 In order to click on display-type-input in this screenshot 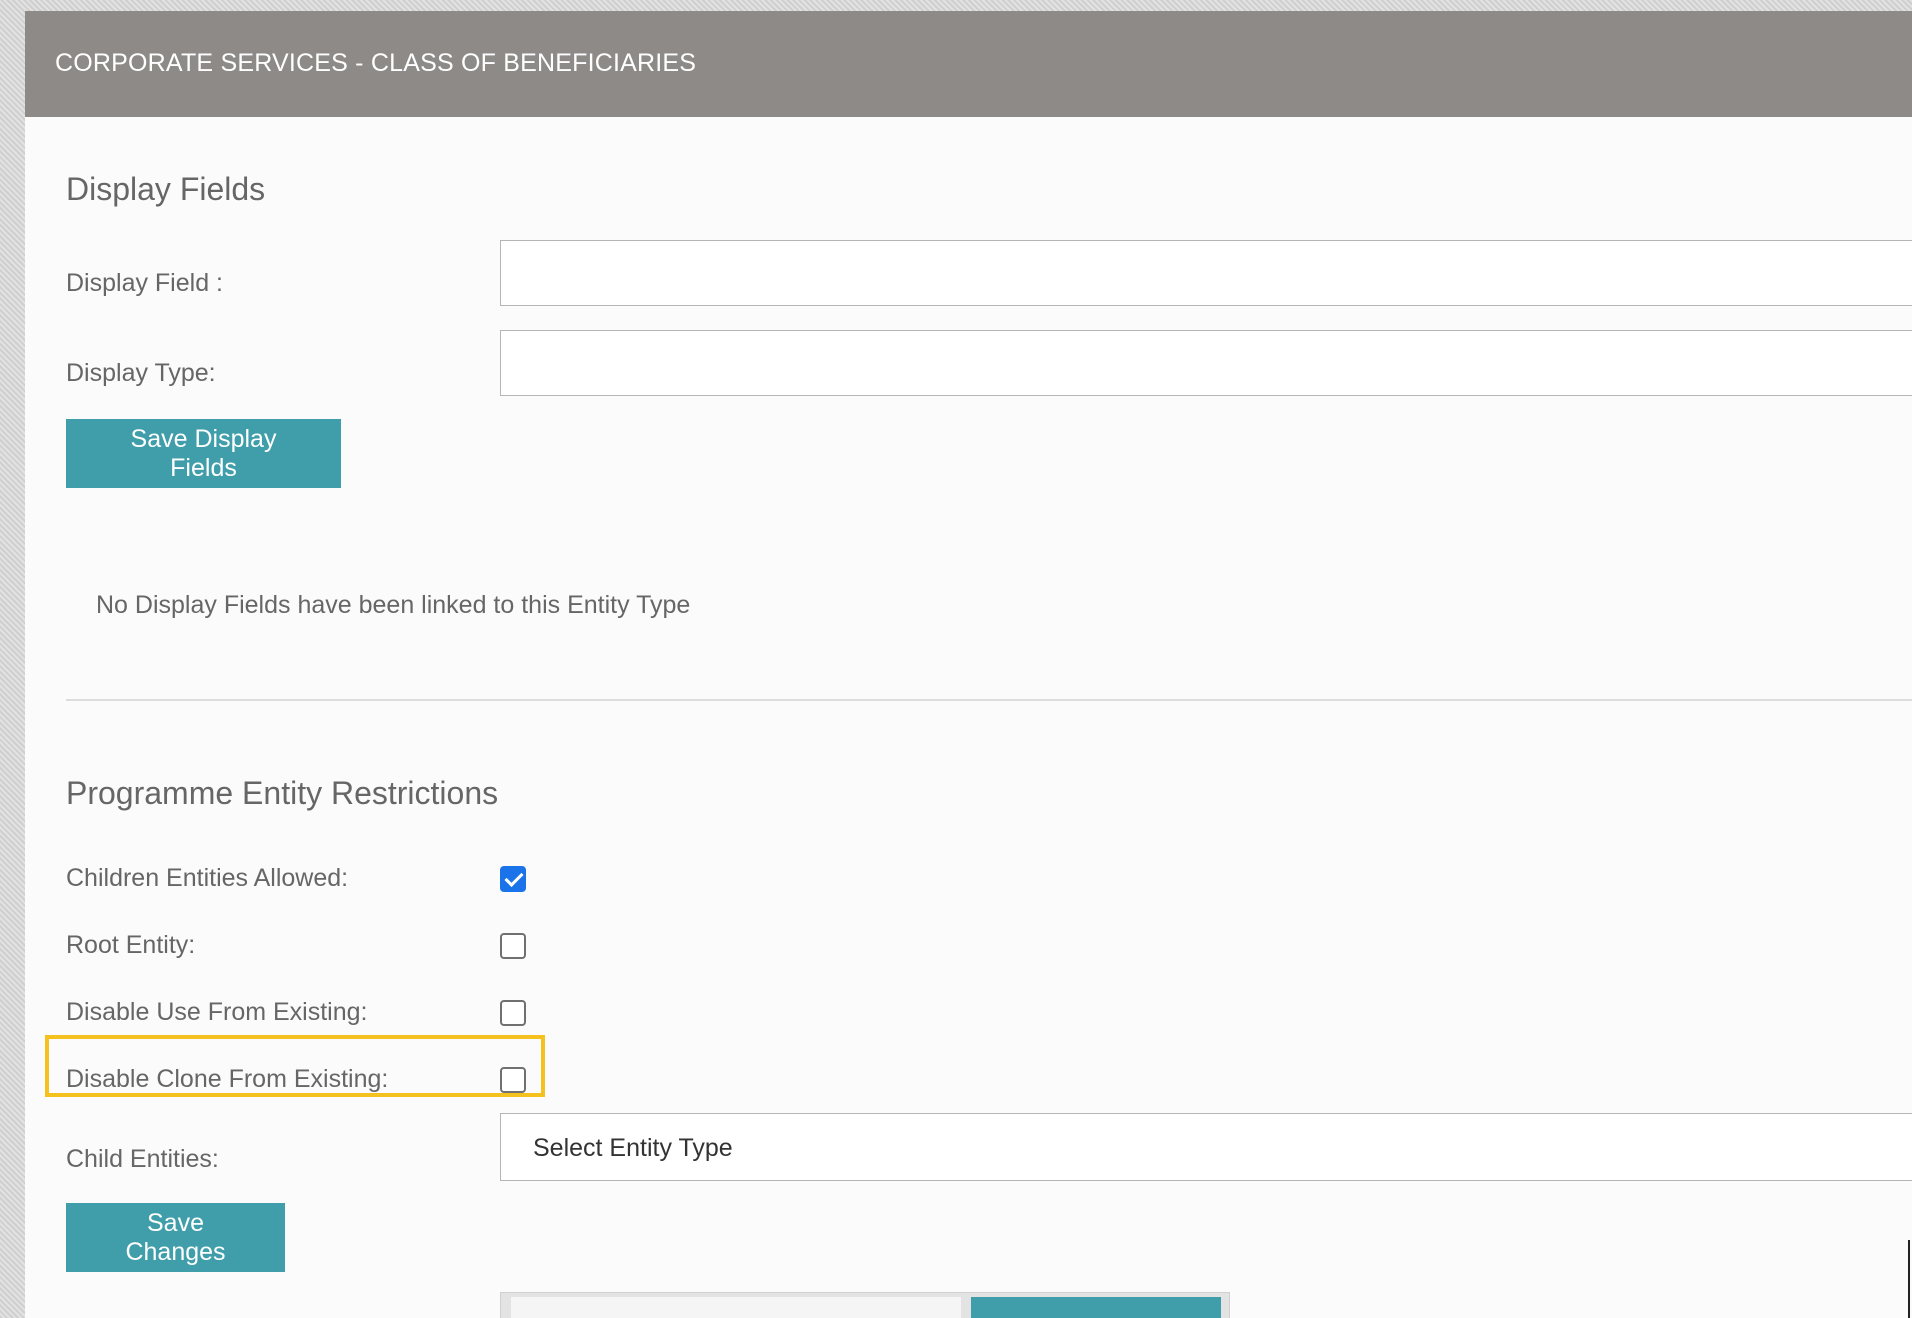, I will do `click(1206, 363)`.